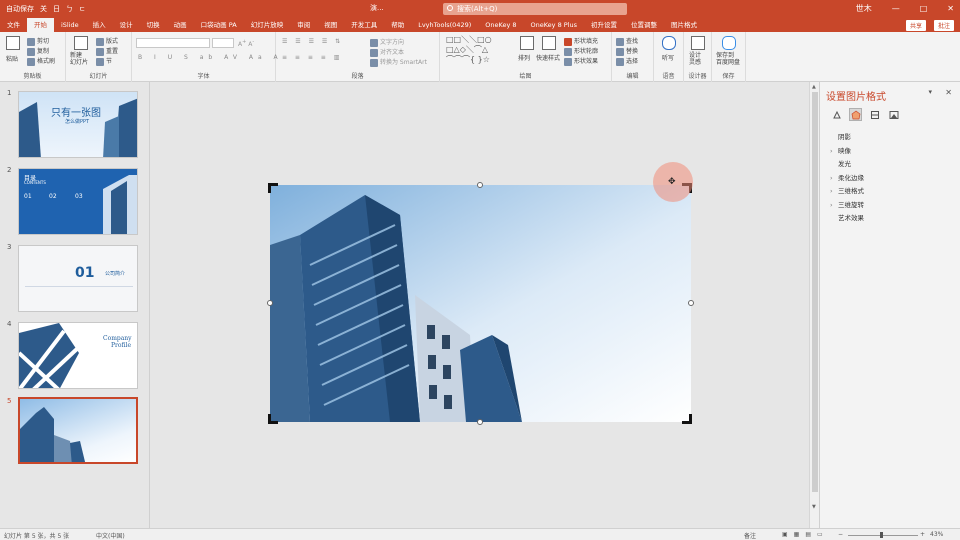  I want to click on new-slide-button: 新建 幻灯片, so click(79, 59).